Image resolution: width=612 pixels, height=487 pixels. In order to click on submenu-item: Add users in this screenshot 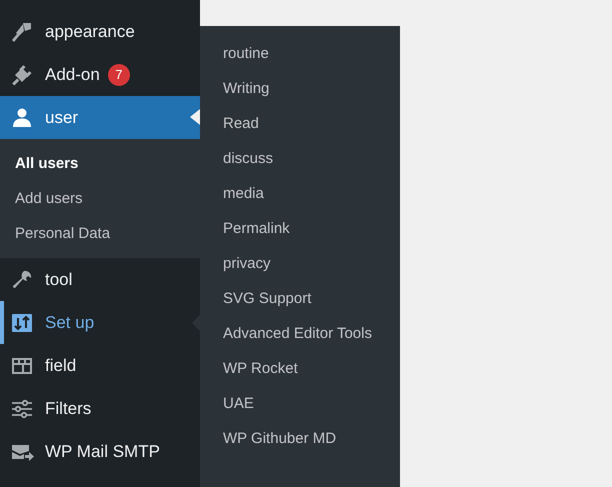, I will do `click(100, 198)`.